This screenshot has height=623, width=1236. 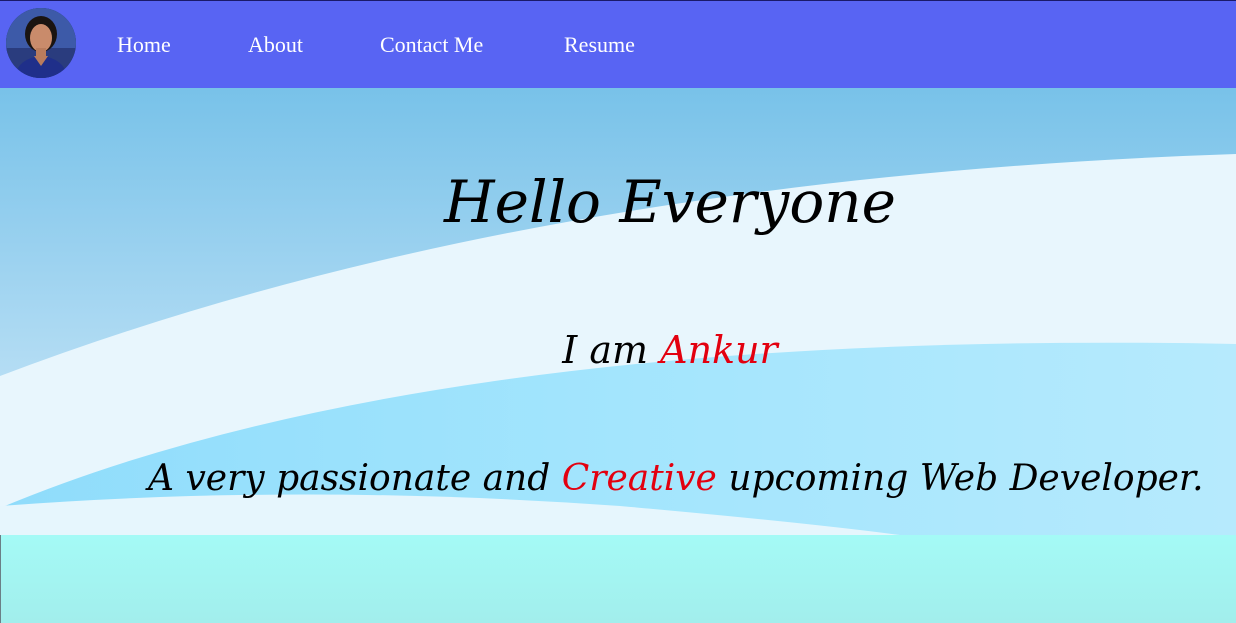 I want to click on nav-link-resume: Resume, so click(x=599, y=45).